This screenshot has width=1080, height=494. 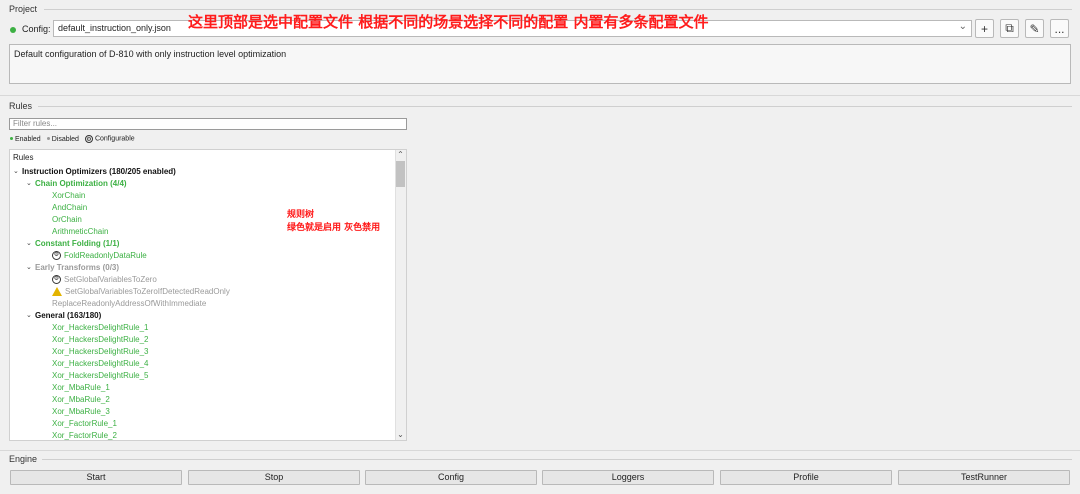 What do you see at coordinates (84, 434) in the screenshot?
I see `tree-item: Xor_FactorRule_2` at bounding box center [84, 434].